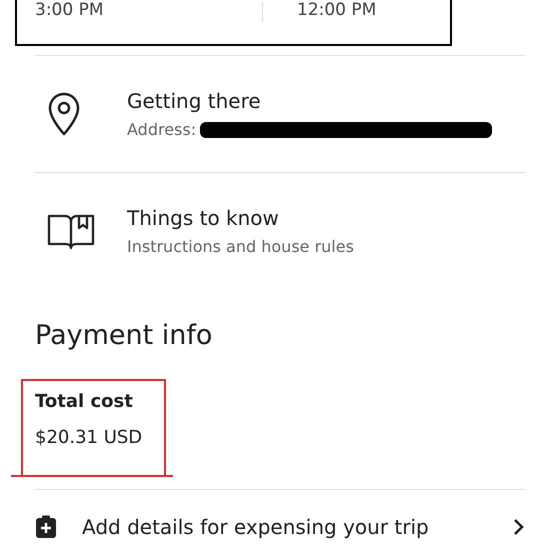 The height and width of the screenshot is (560, 560). What do you see at coordinates (240, 246) in the screenshot?
I see `section-subtitle: Instructions and house rules` at bounding box center [240, 246].